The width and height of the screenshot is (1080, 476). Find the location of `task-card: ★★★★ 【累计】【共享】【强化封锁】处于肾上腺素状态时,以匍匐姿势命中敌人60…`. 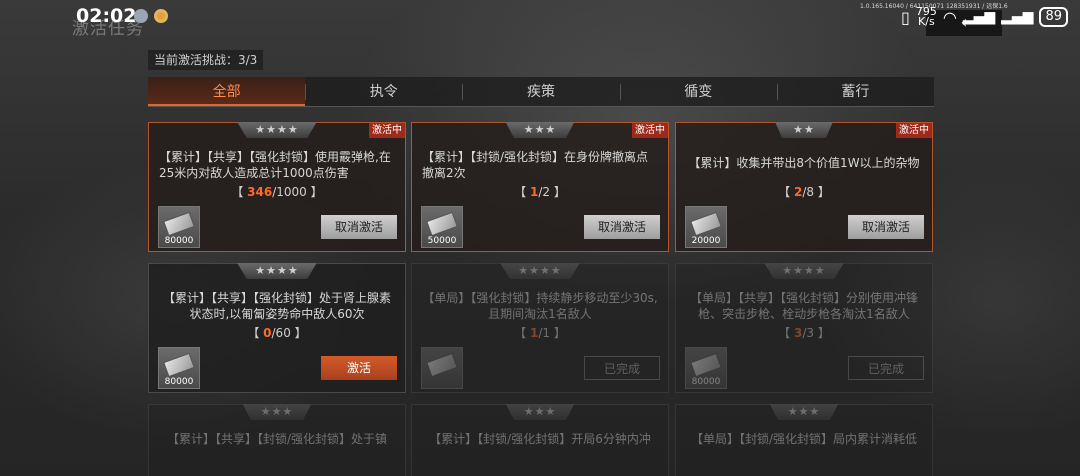

task-card: ★★★★ 【累计】【共享】【强化封锁】处于肾上腺素状态时,以匍匐姿势命中敌人60… is located at coordinates (277, 328).